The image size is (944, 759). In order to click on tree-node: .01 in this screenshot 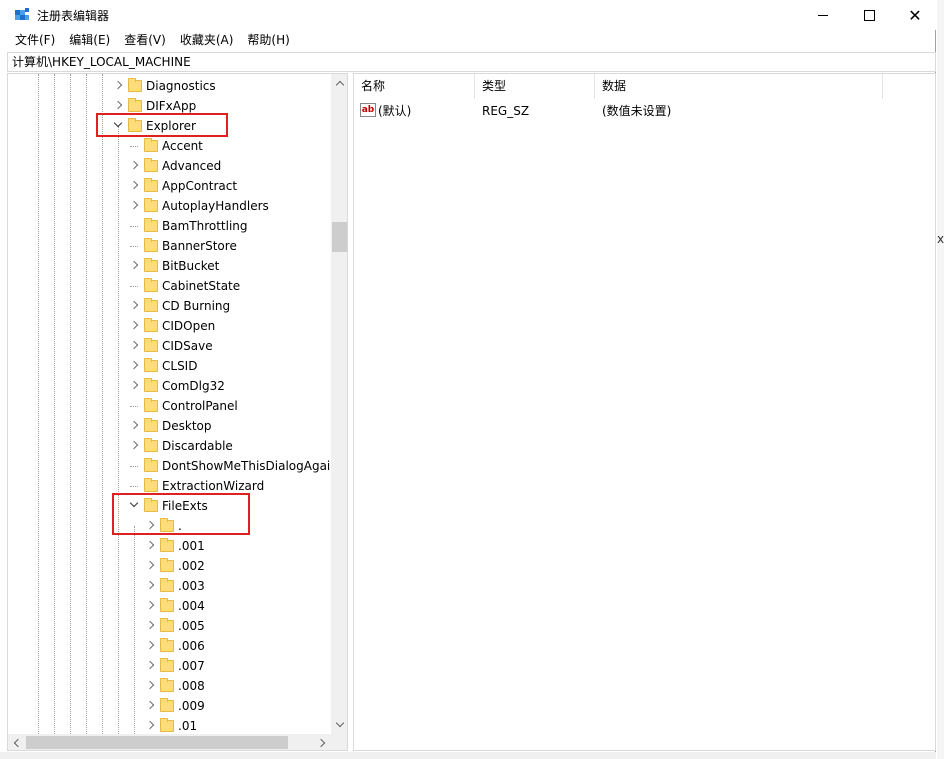, I will do `click(173, 726)`.